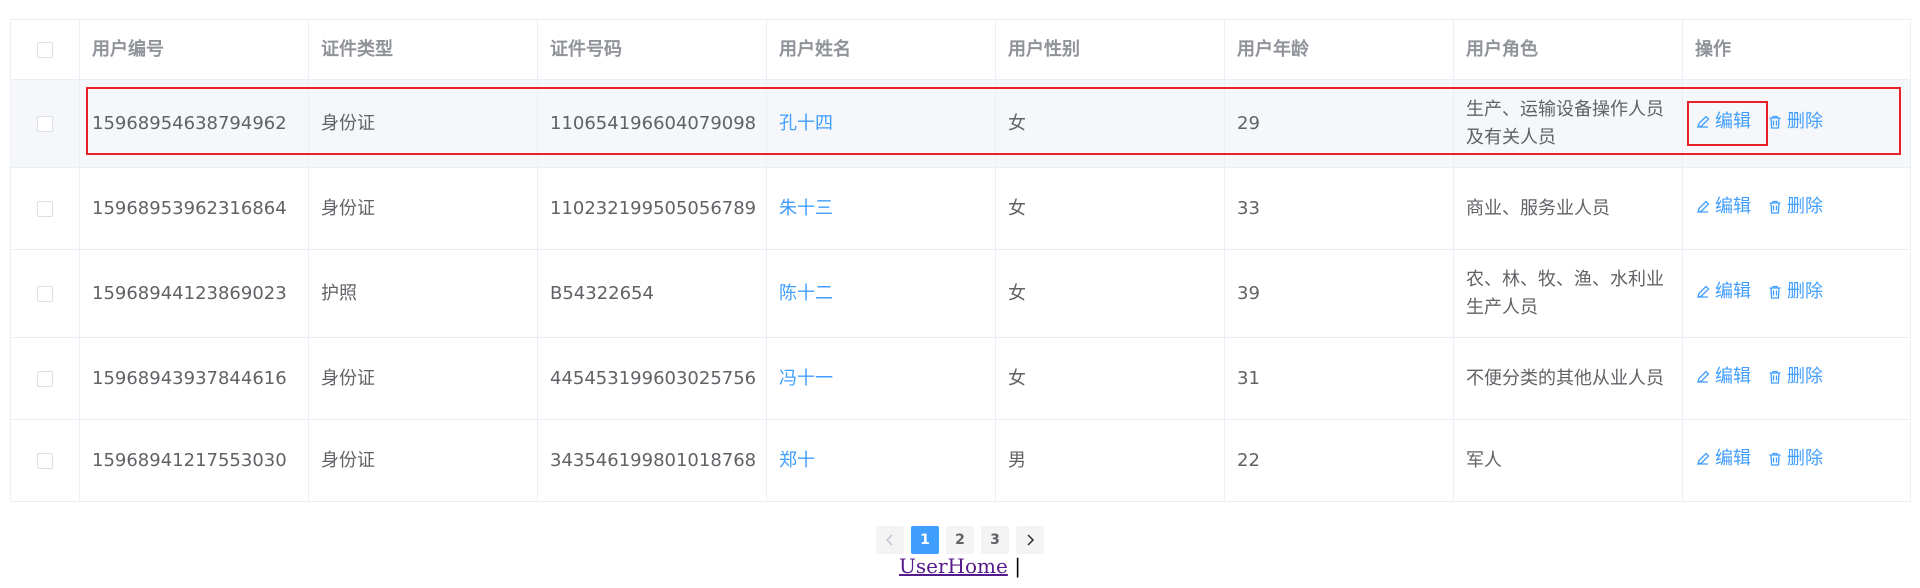 The image size is (1920, 588). Describe the element at coordinates (194, 49) in the screenshot. I see `header-user-id: 用户编号` at that location.